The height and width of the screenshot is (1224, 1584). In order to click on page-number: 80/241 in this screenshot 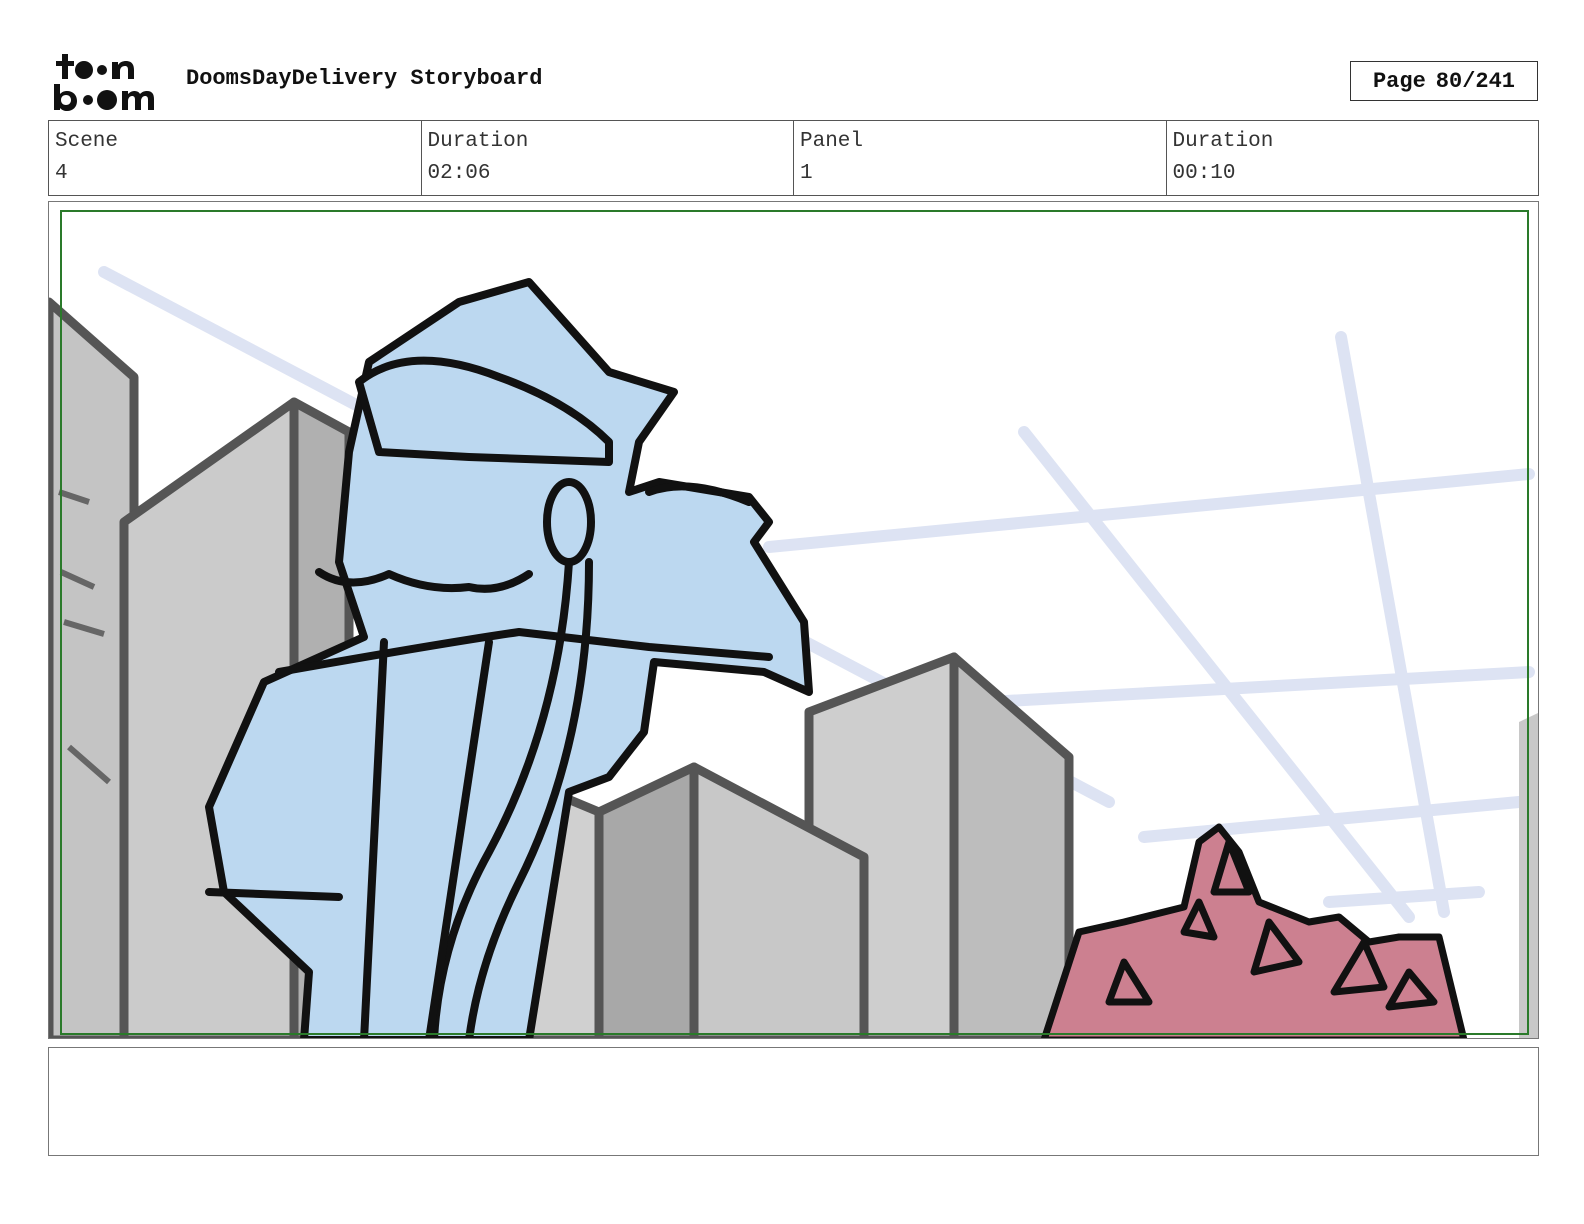, I will do `click(1475, 81)`.